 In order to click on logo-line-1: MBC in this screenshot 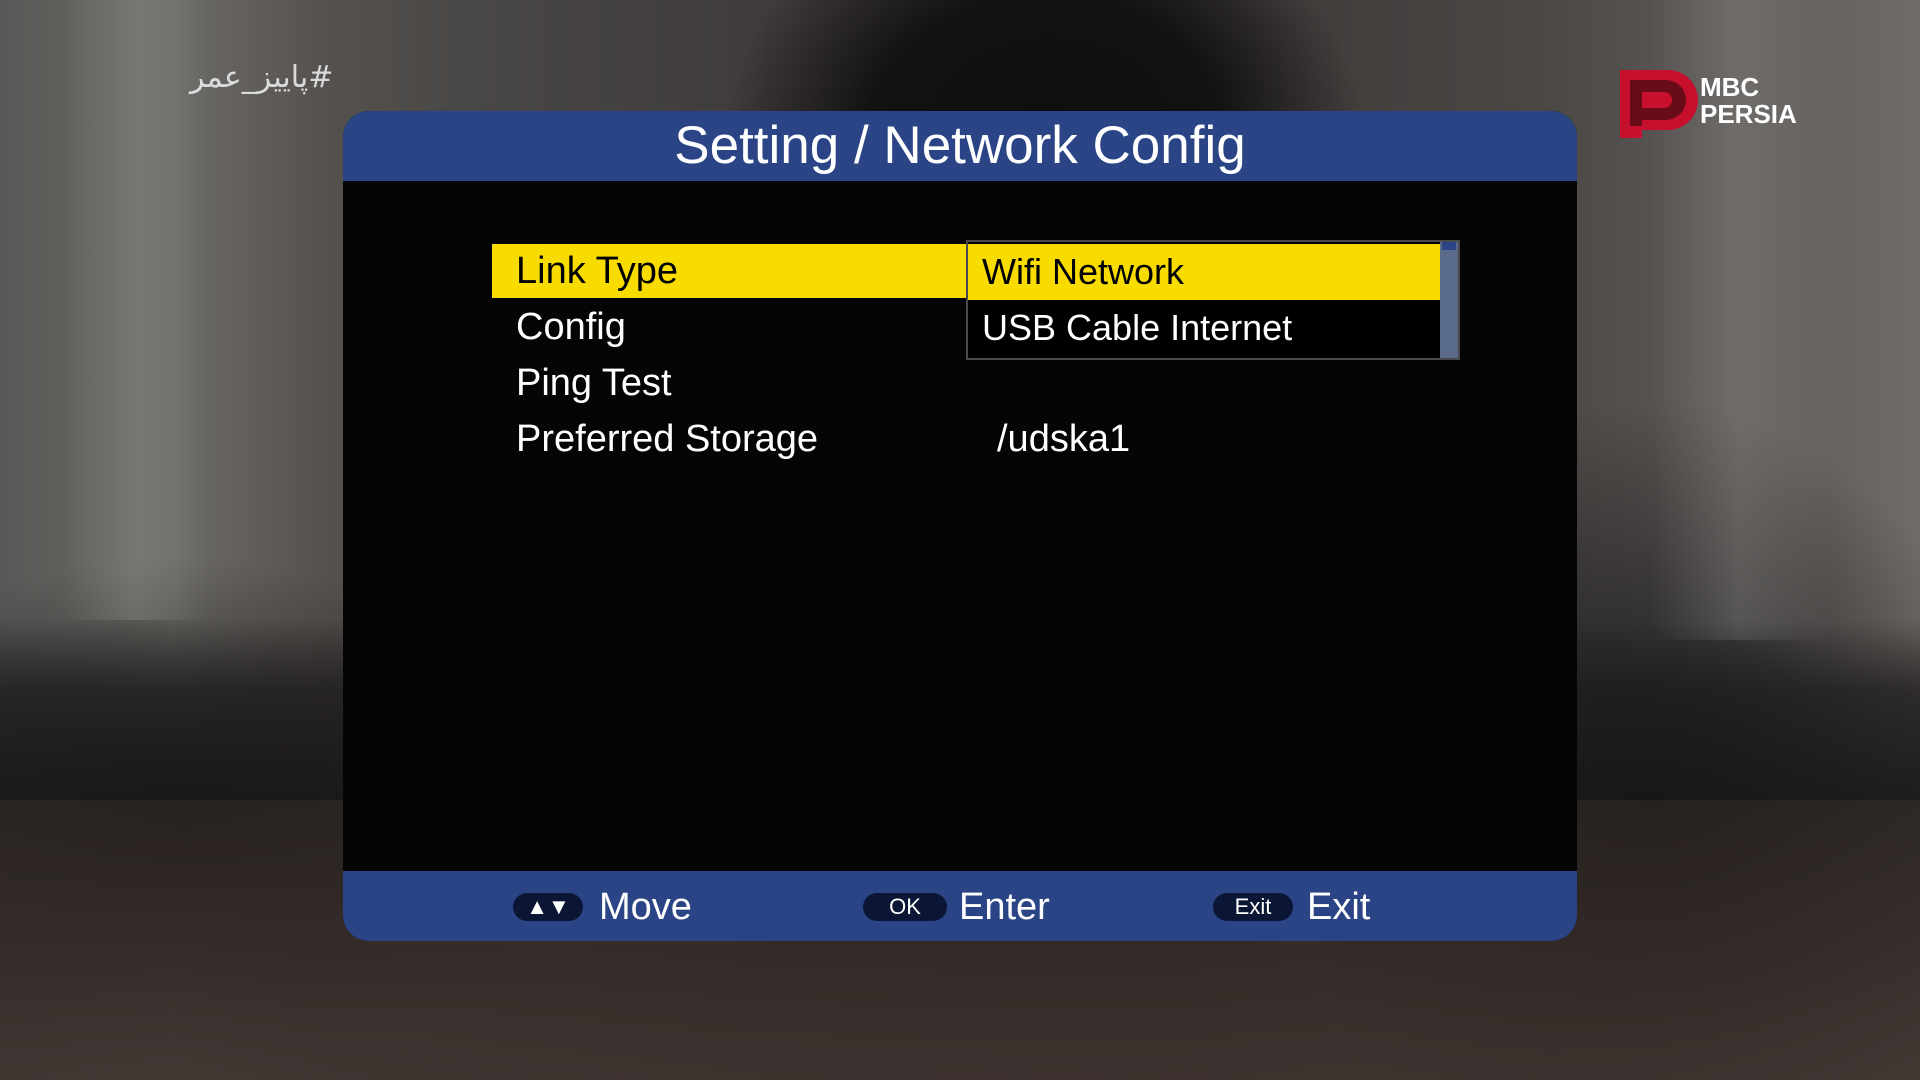, I will do `click(1730, 87)`.